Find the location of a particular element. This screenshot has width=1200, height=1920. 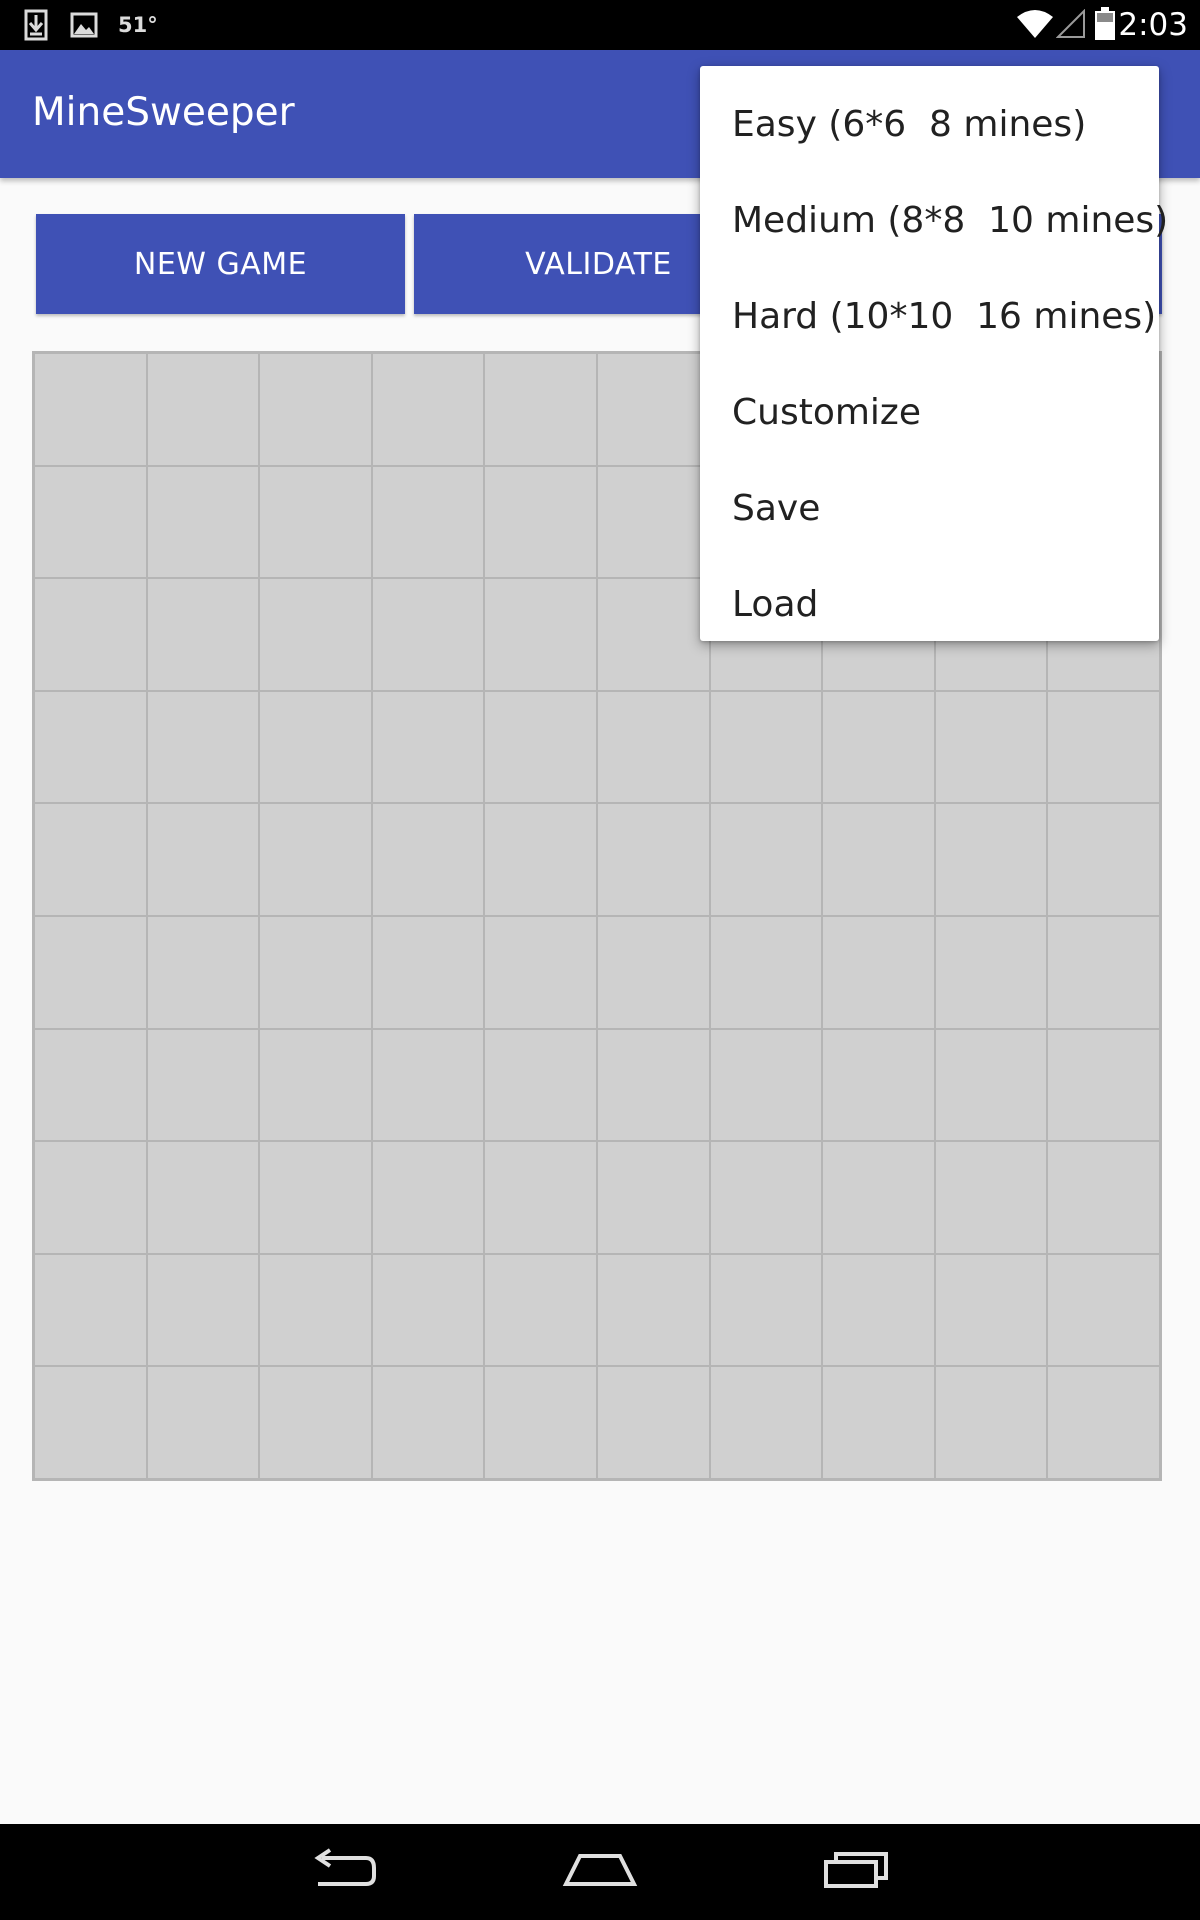

menu-item-medium: Medium (8*8 10 mines) is located at coordinates (934, 220).